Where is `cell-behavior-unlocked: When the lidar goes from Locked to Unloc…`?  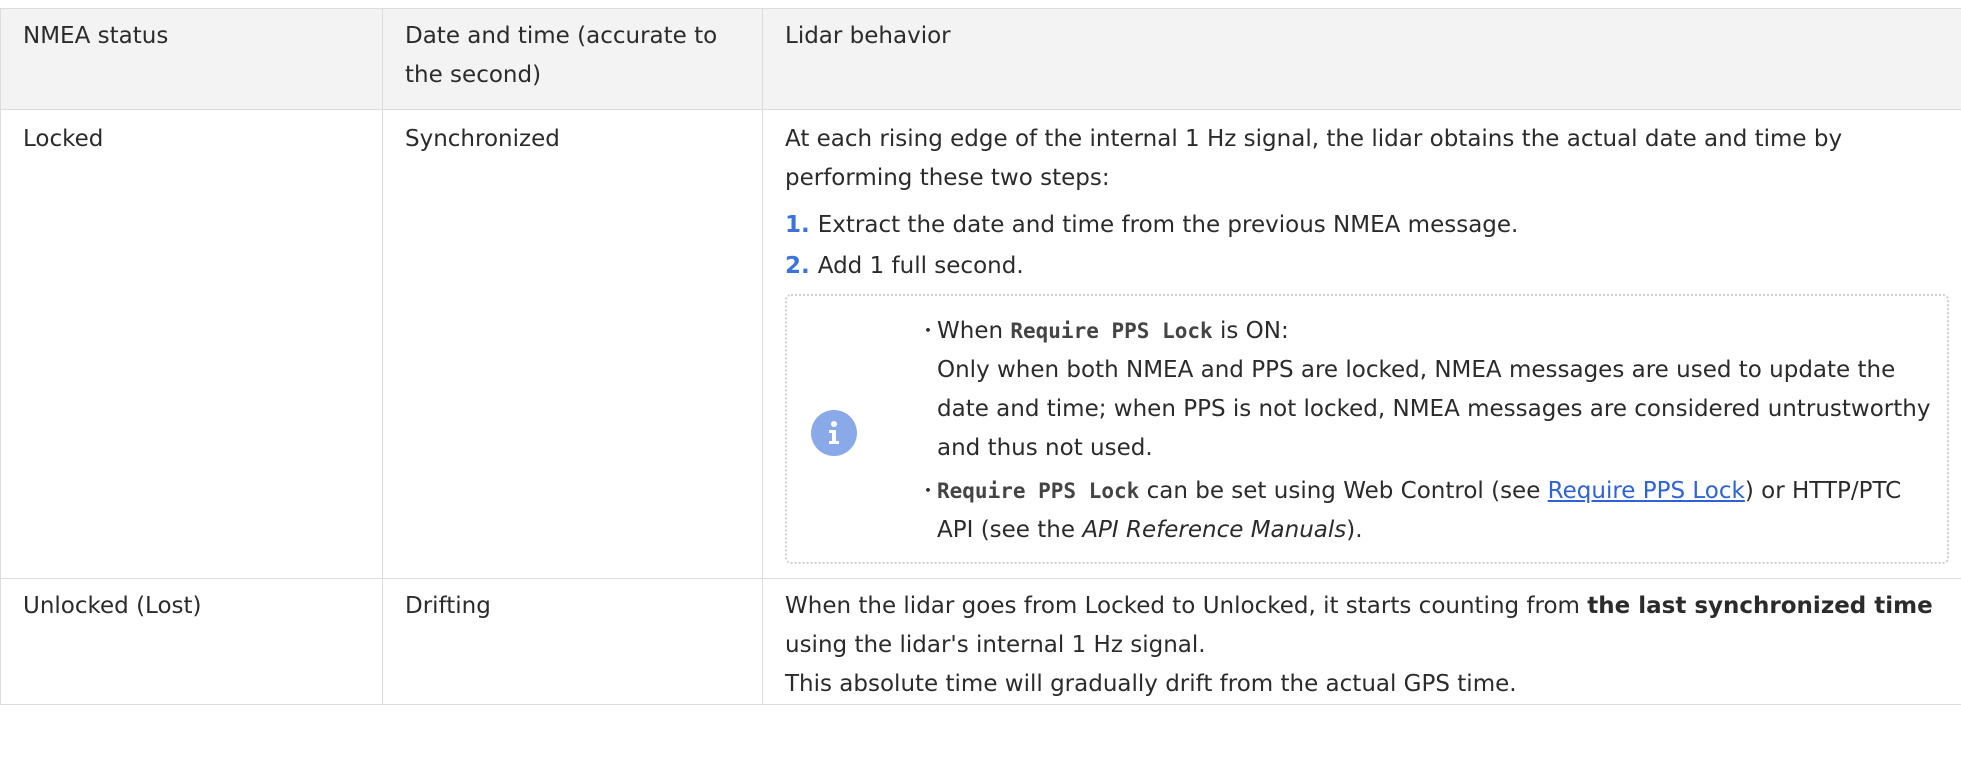
cell-behavior-unlocked: When the lidar goes from Locked to Unloc… is located at coordinates (1361, 641).